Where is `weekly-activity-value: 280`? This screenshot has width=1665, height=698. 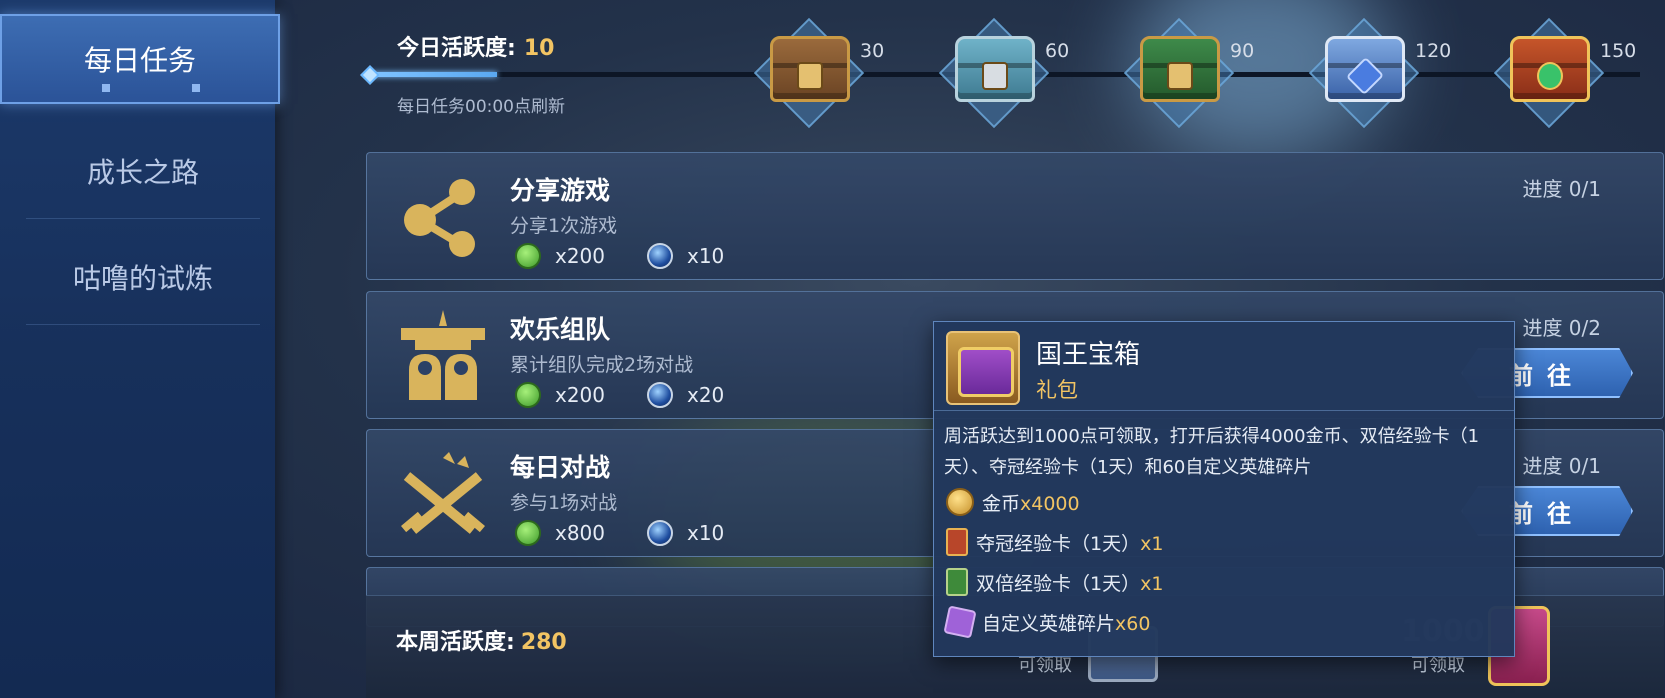 weekly-activity-value: 280 is located at coordinates (543, 642).